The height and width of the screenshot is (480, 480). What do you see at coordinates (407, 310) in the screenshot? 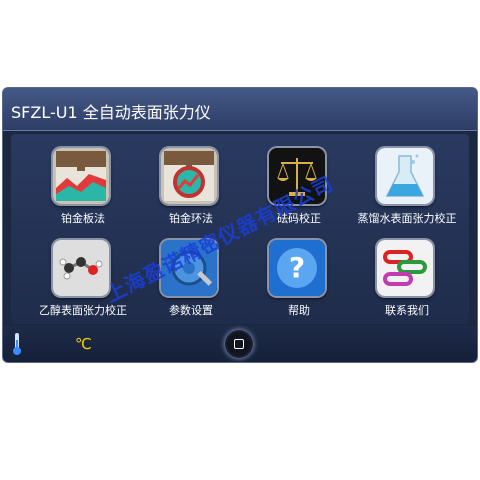
I see `menu-item-label: 联系我们` at bounding box center [407, 310].